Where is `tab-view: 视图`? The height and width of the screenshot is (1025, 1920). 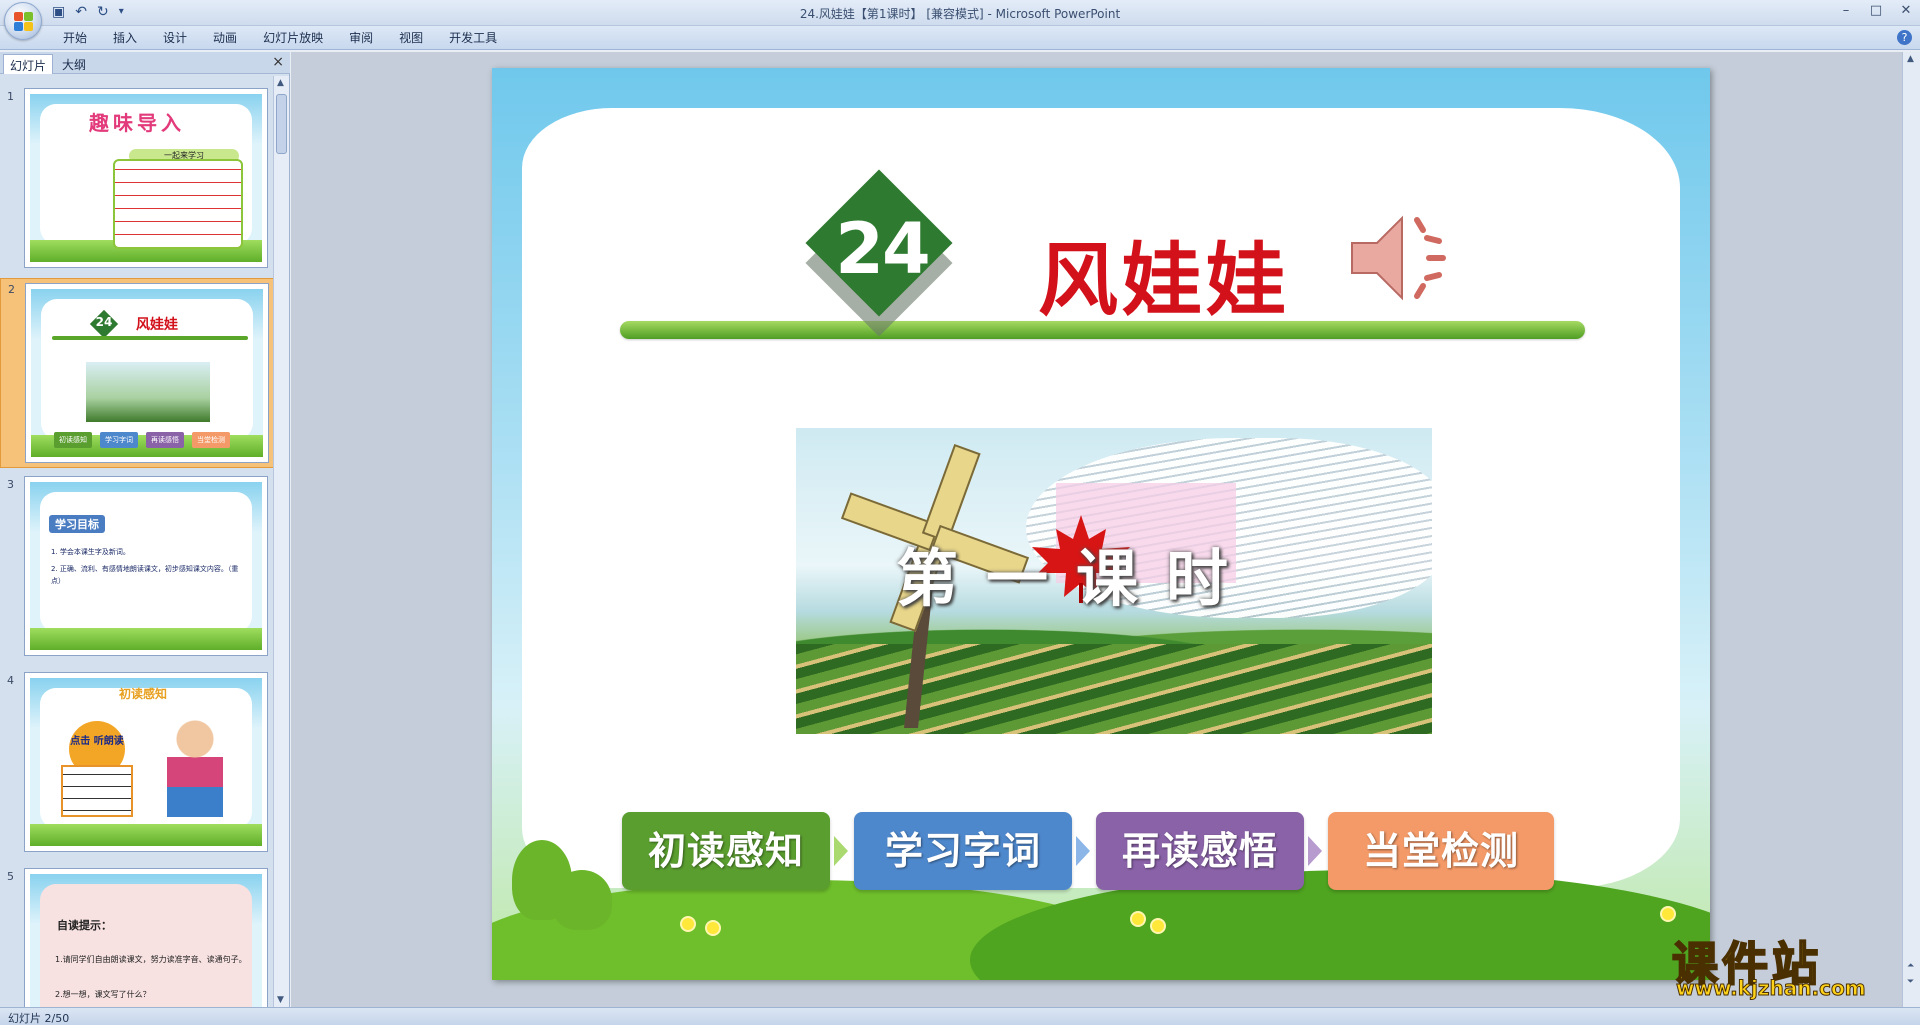 tab-view: 视图 is located at coordinates (411, 38).